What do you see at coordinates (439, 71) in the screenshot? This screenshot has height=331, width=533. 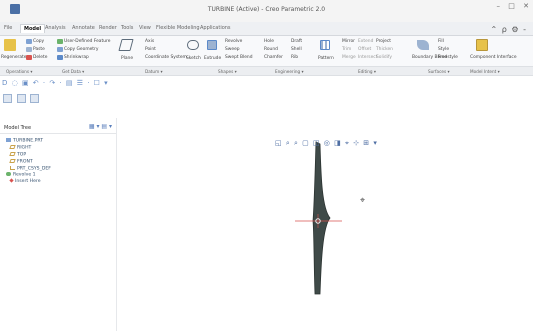 I see `group-surfaces: Surfaces ▾` at bounding box center [439, 71].